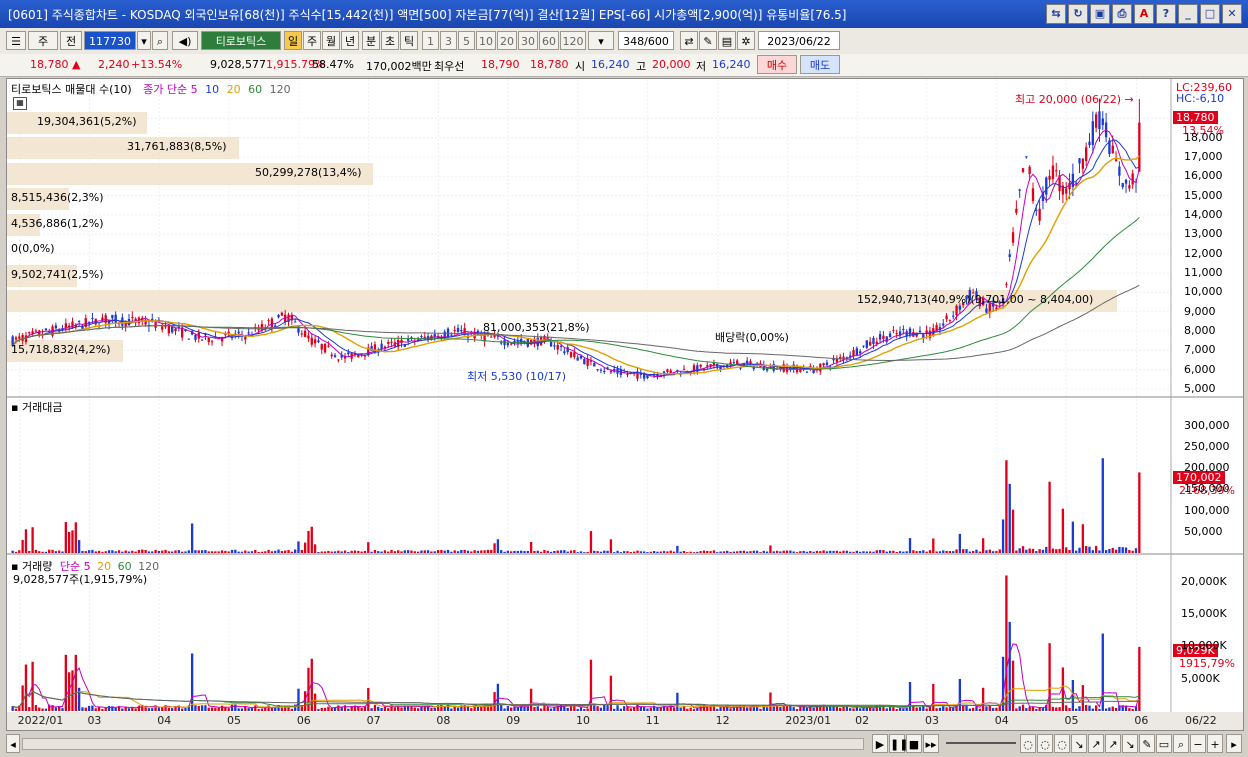 This screenshot has height=757, width=1248. What do you see at coordinates (486, 40) in the screenshot?
I see `minute-10: 10` at bounding box center [486, 40].